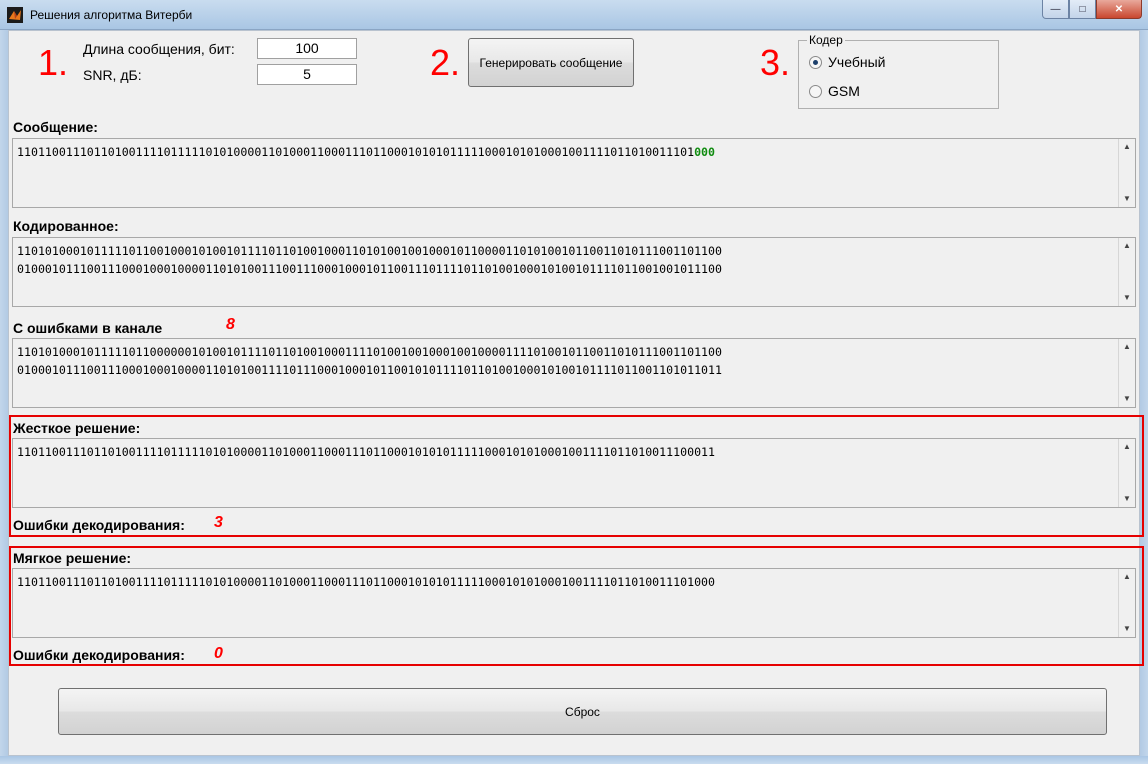 The height and width of the screenshot is (764, 1148). I want to click on snr-label: SNR, дБ:, so click(112, 75).